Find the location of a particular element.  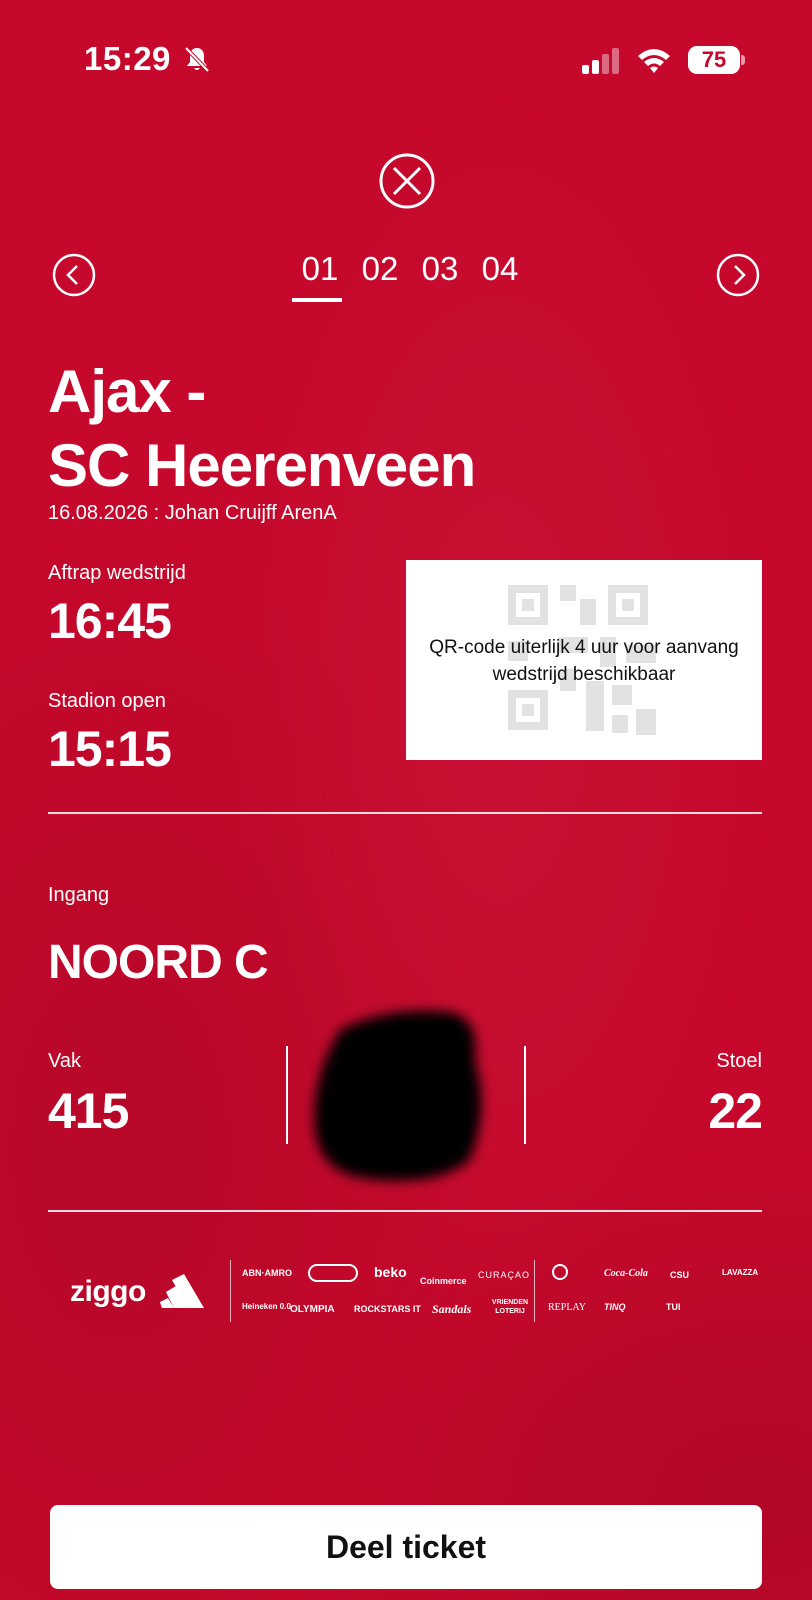

next-ticket-button is located at coordinates (738, 275).